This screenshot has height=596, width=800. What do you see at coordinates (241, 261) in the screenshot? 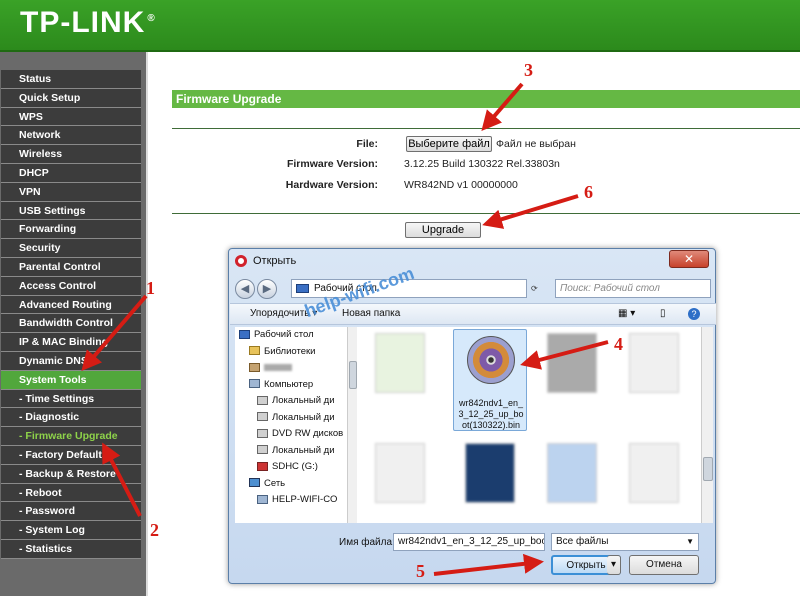
I see `opera-icon` at bounding box center [241, 261].